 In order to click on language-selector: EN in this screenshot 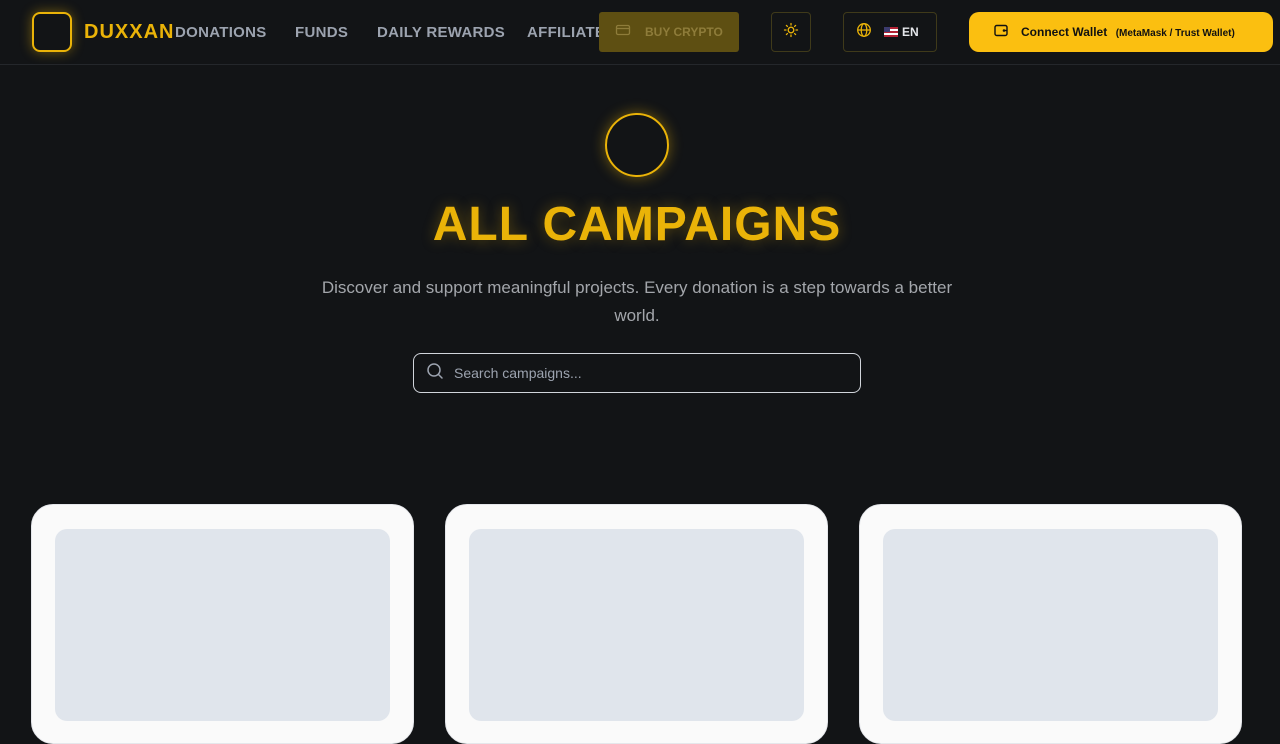, I will do `click(890, 32)`.